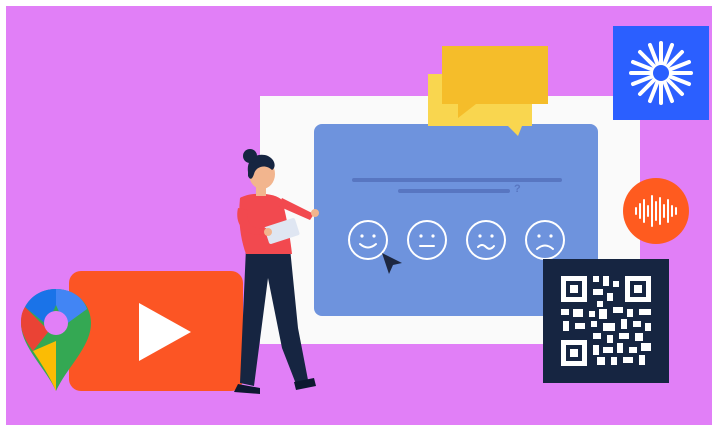 The image size is (718, 431). Describe the element at coordinates (56, 340) in the screenshot. I see `map-pin-icon` at that location.